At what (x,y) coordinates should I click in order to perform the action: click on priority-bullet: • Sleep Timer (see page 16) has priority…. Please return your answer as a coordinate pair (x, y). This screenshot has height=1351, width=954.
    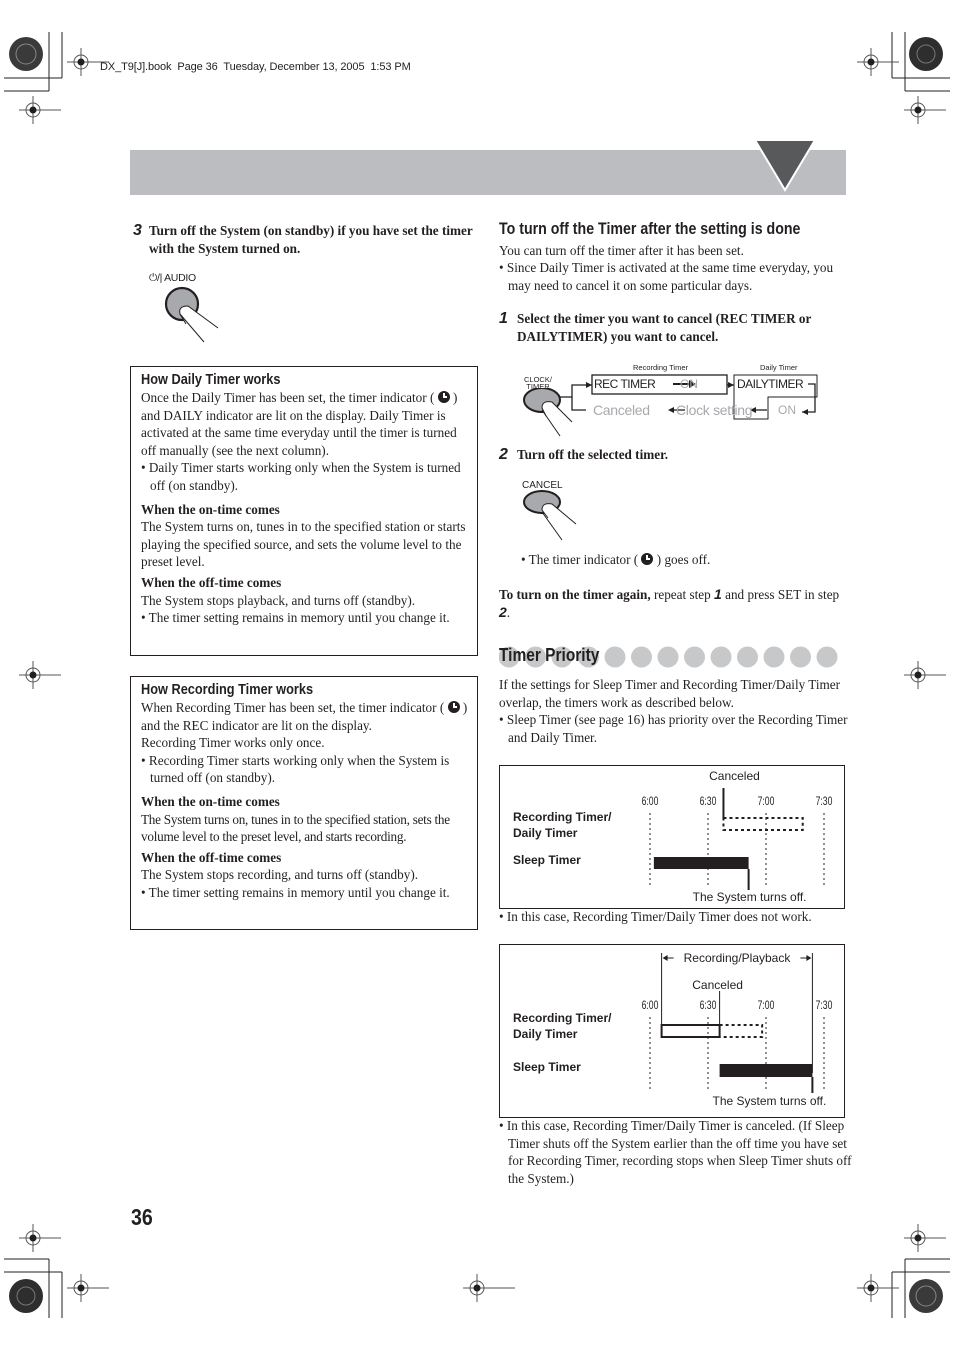
    Looking at the image, I should click on (673, 728).